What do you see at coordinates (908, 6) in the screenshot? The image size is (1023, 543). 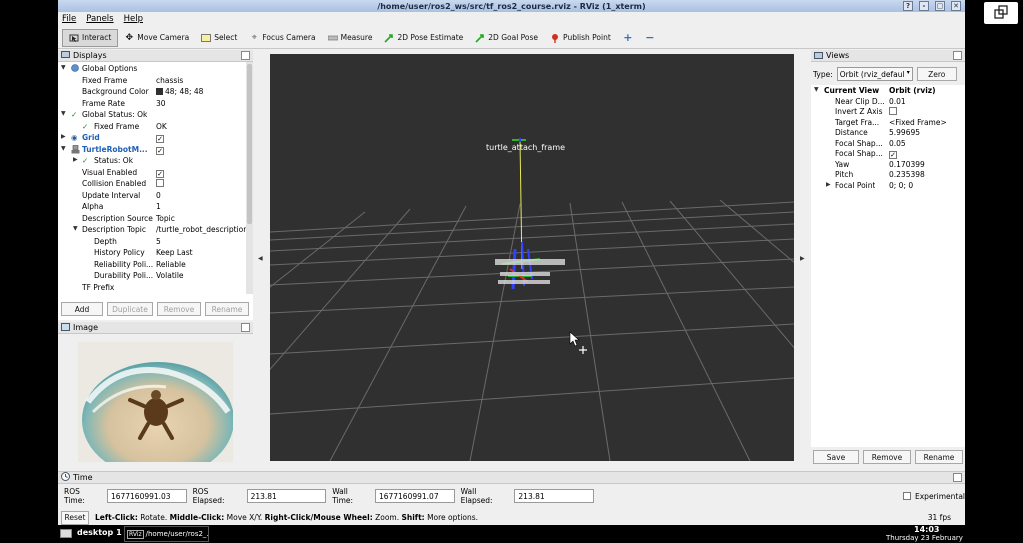 I see `help-window-button: ?` at bounding box center [908, 6].